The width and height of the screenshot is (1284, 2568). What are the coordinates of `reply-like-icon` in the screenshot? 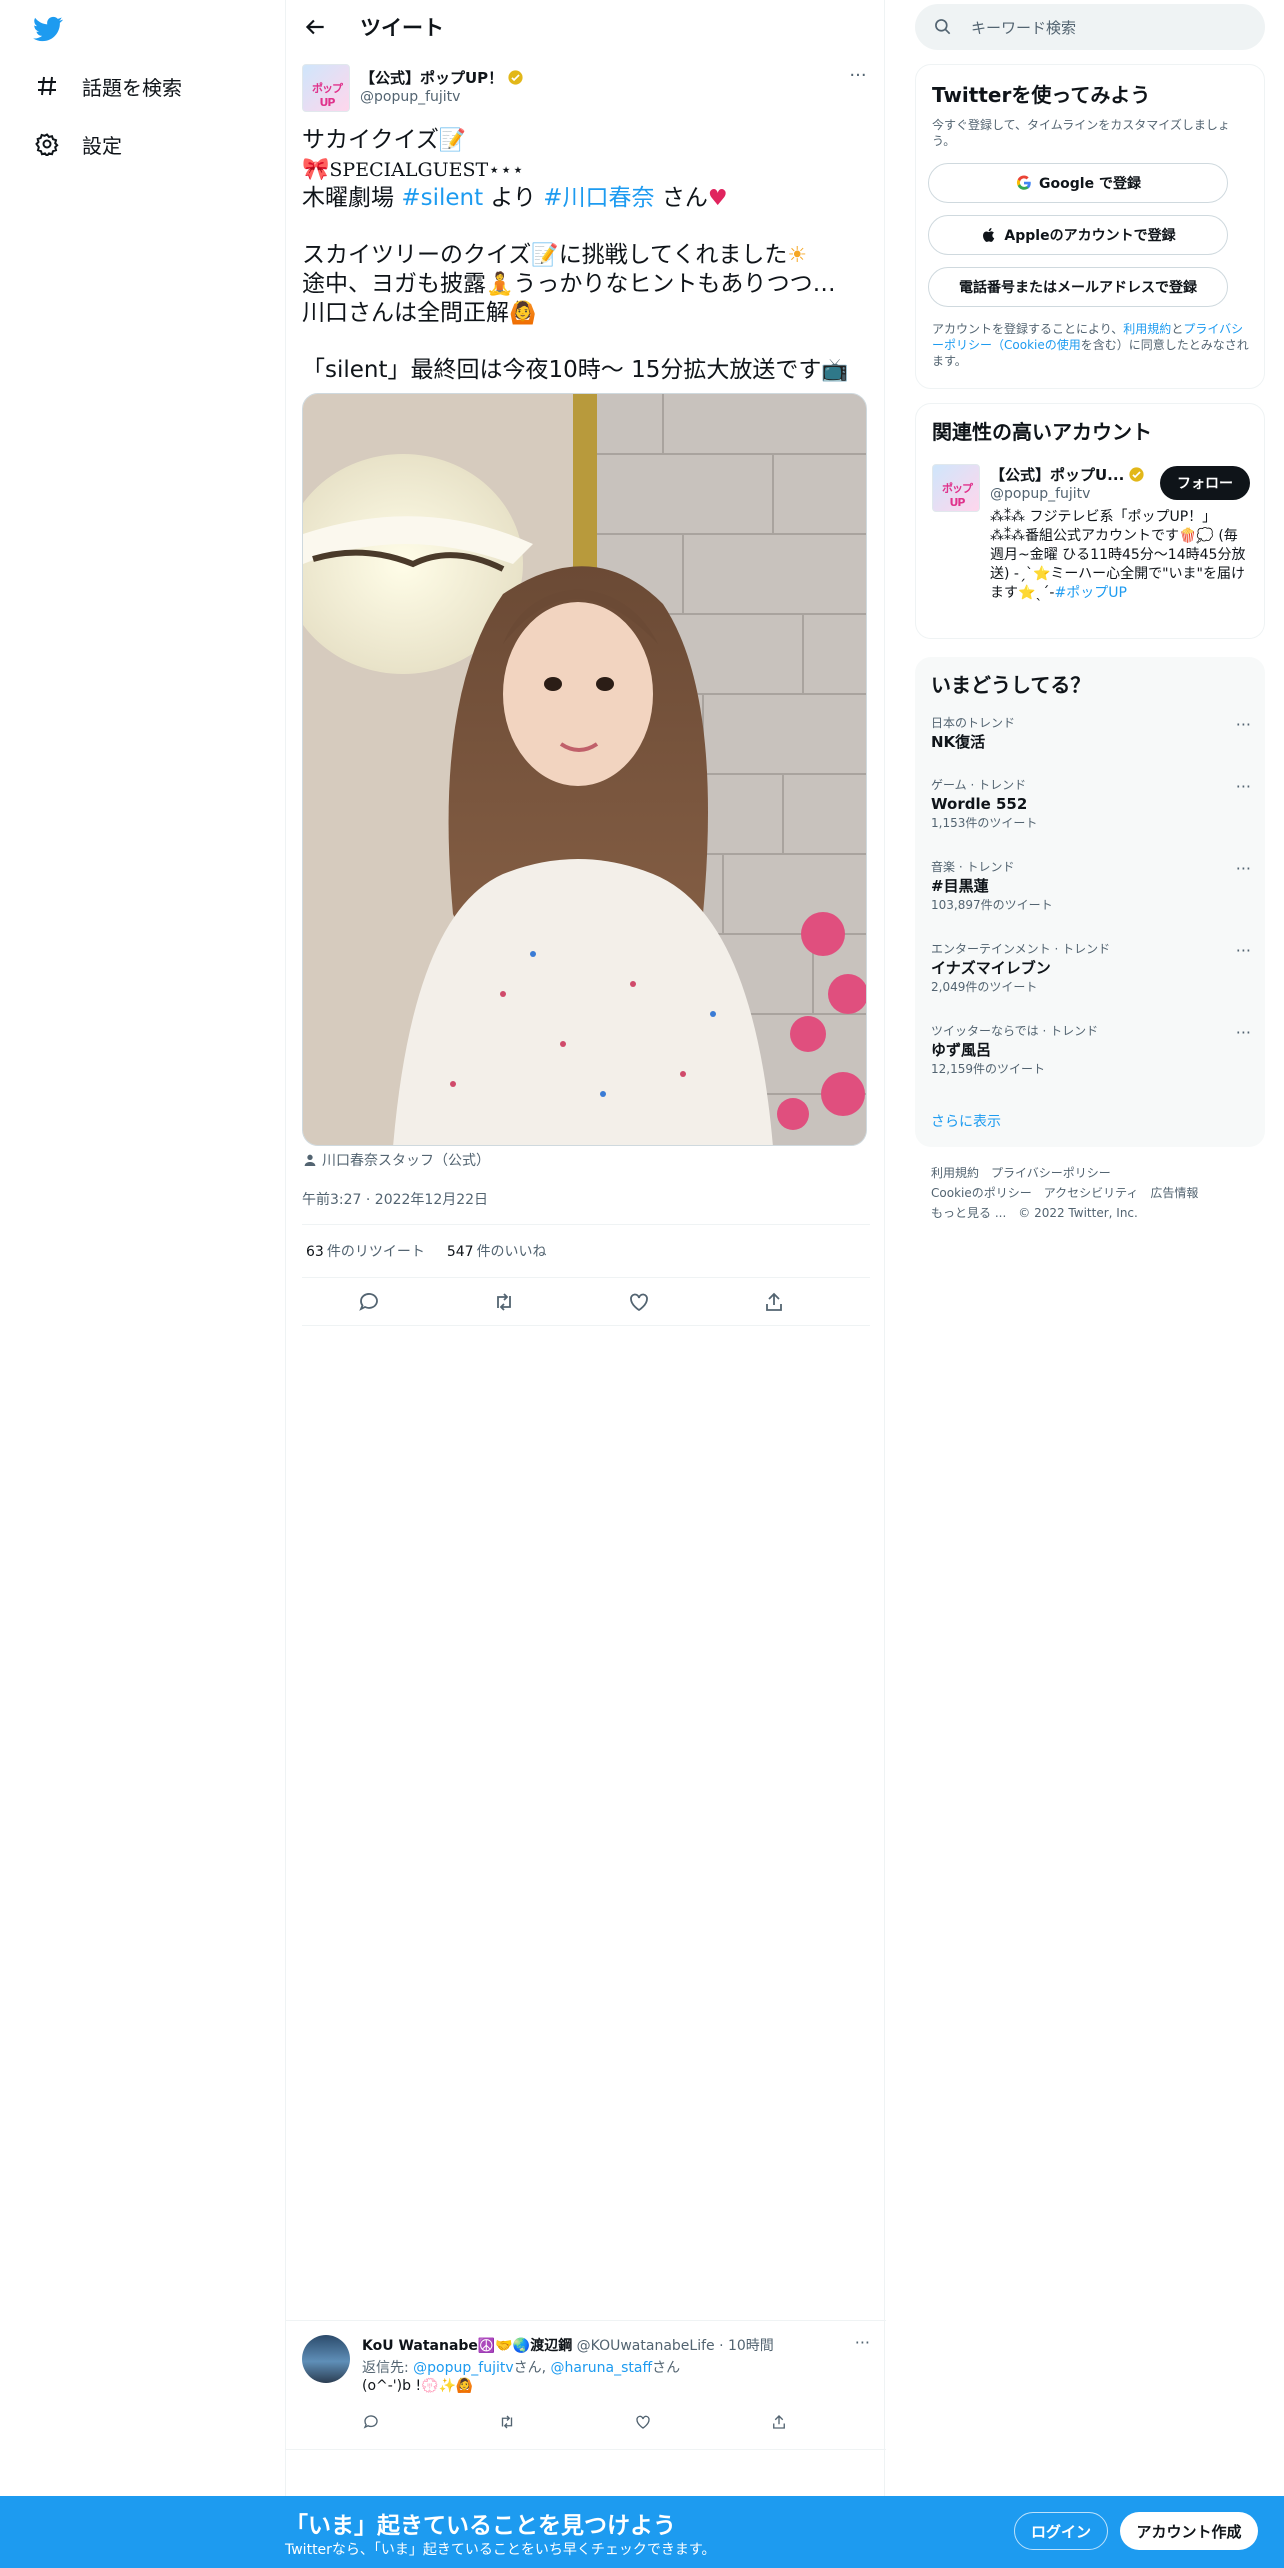 It's located at (643, 2422).